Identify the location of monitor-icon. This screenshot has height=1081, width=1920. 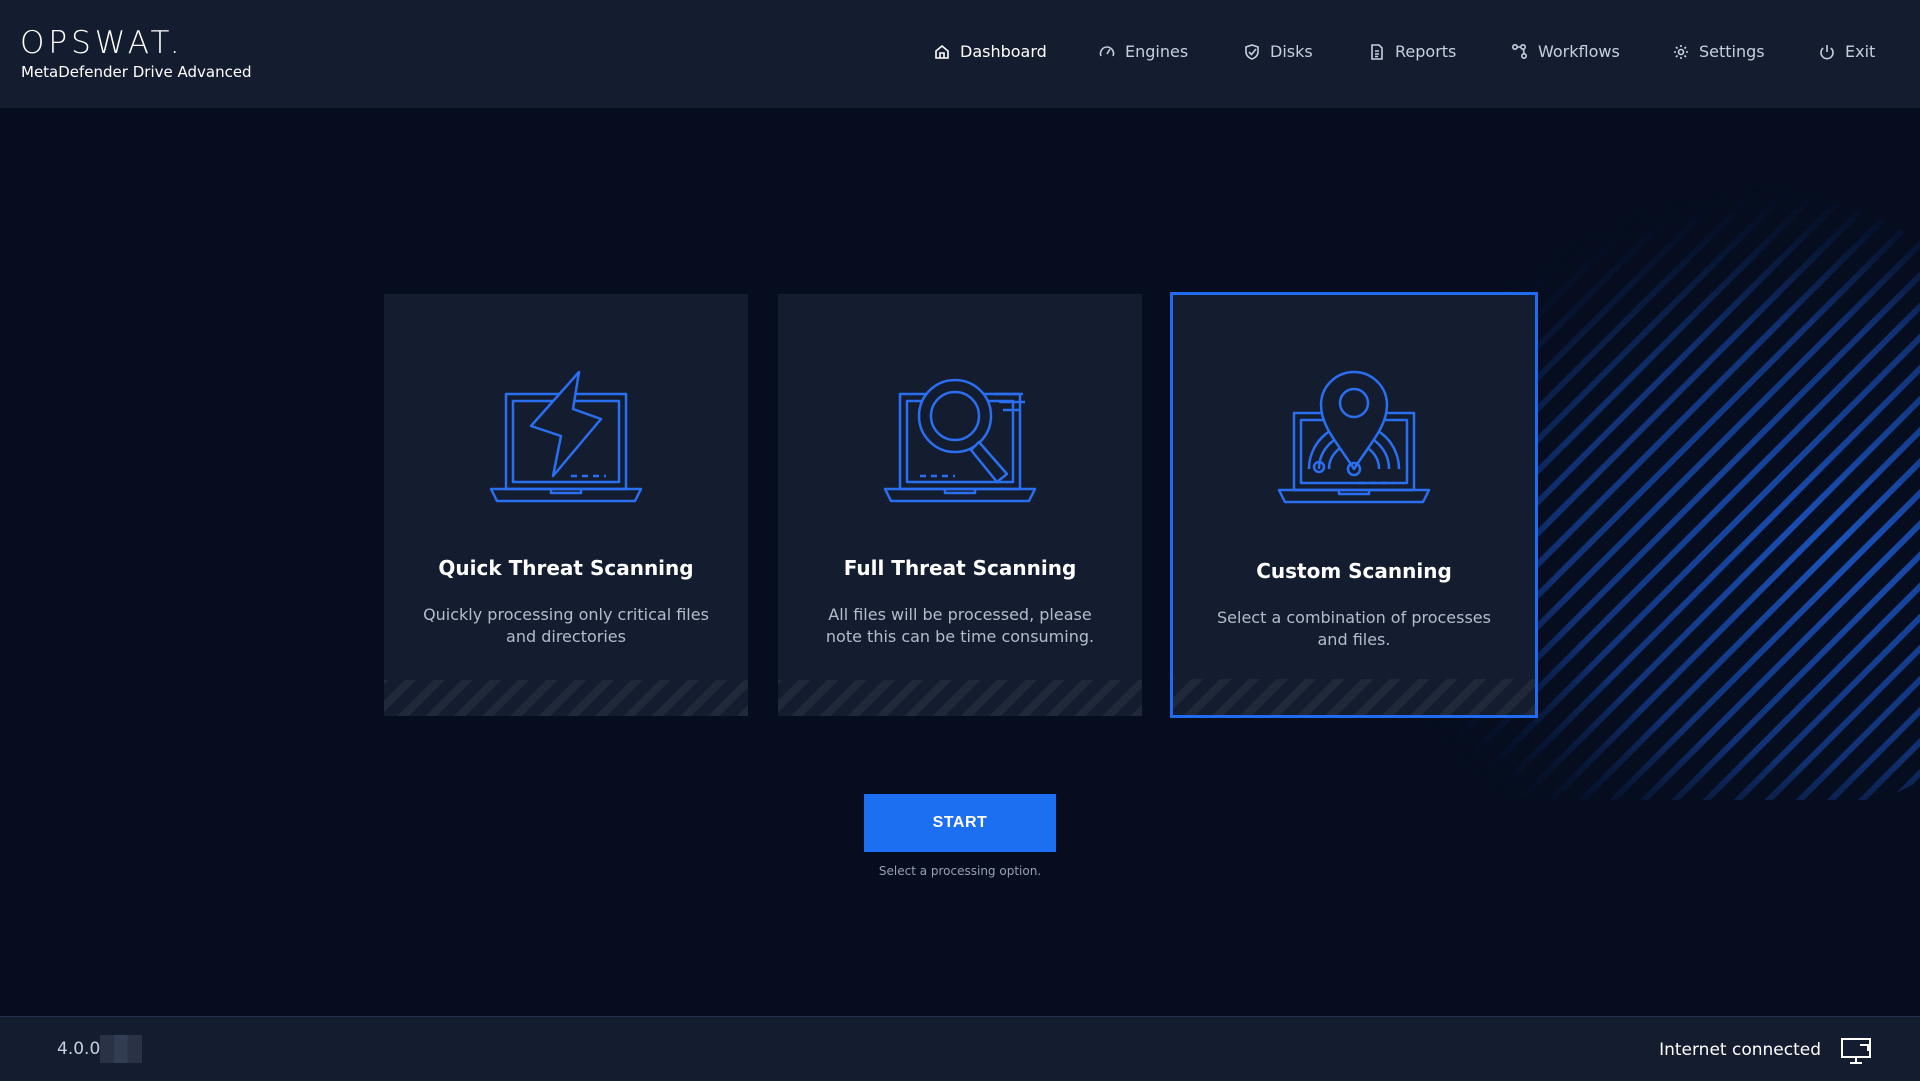
(1856, 1051).